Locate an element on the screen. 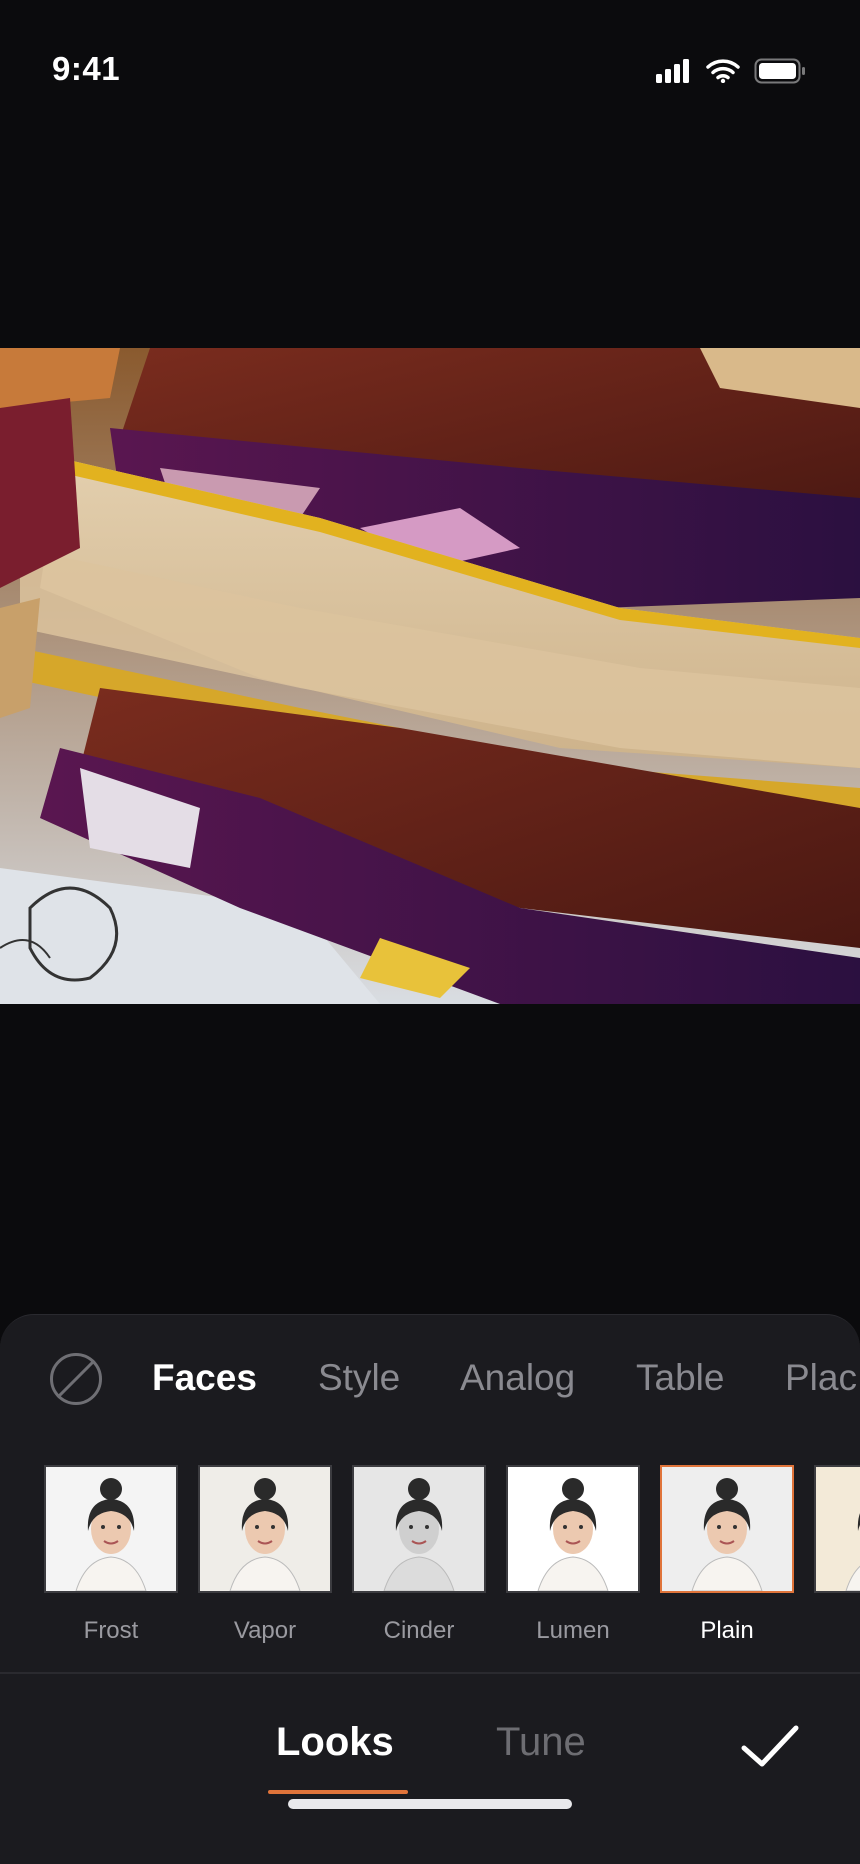 Image resolution: width=860 pixels, height=1864 pixels. status-bar: 9:41 is located at coordinates (430, 70).